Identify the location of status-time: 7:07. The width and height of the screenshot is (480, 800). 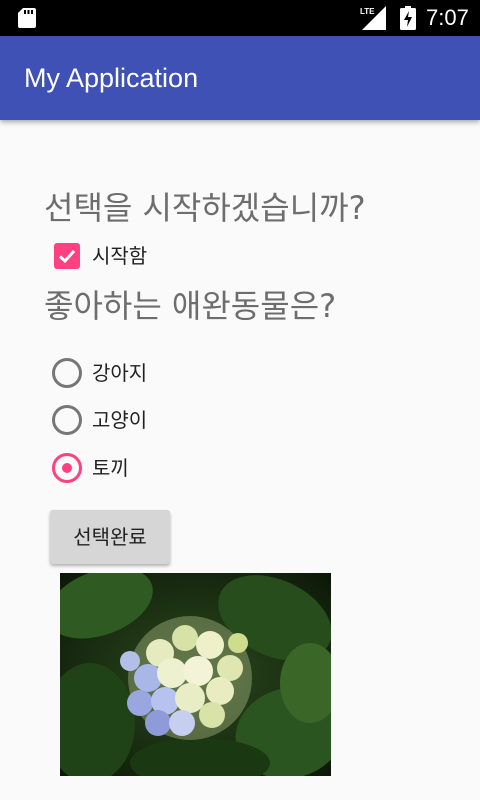
(447, 17).